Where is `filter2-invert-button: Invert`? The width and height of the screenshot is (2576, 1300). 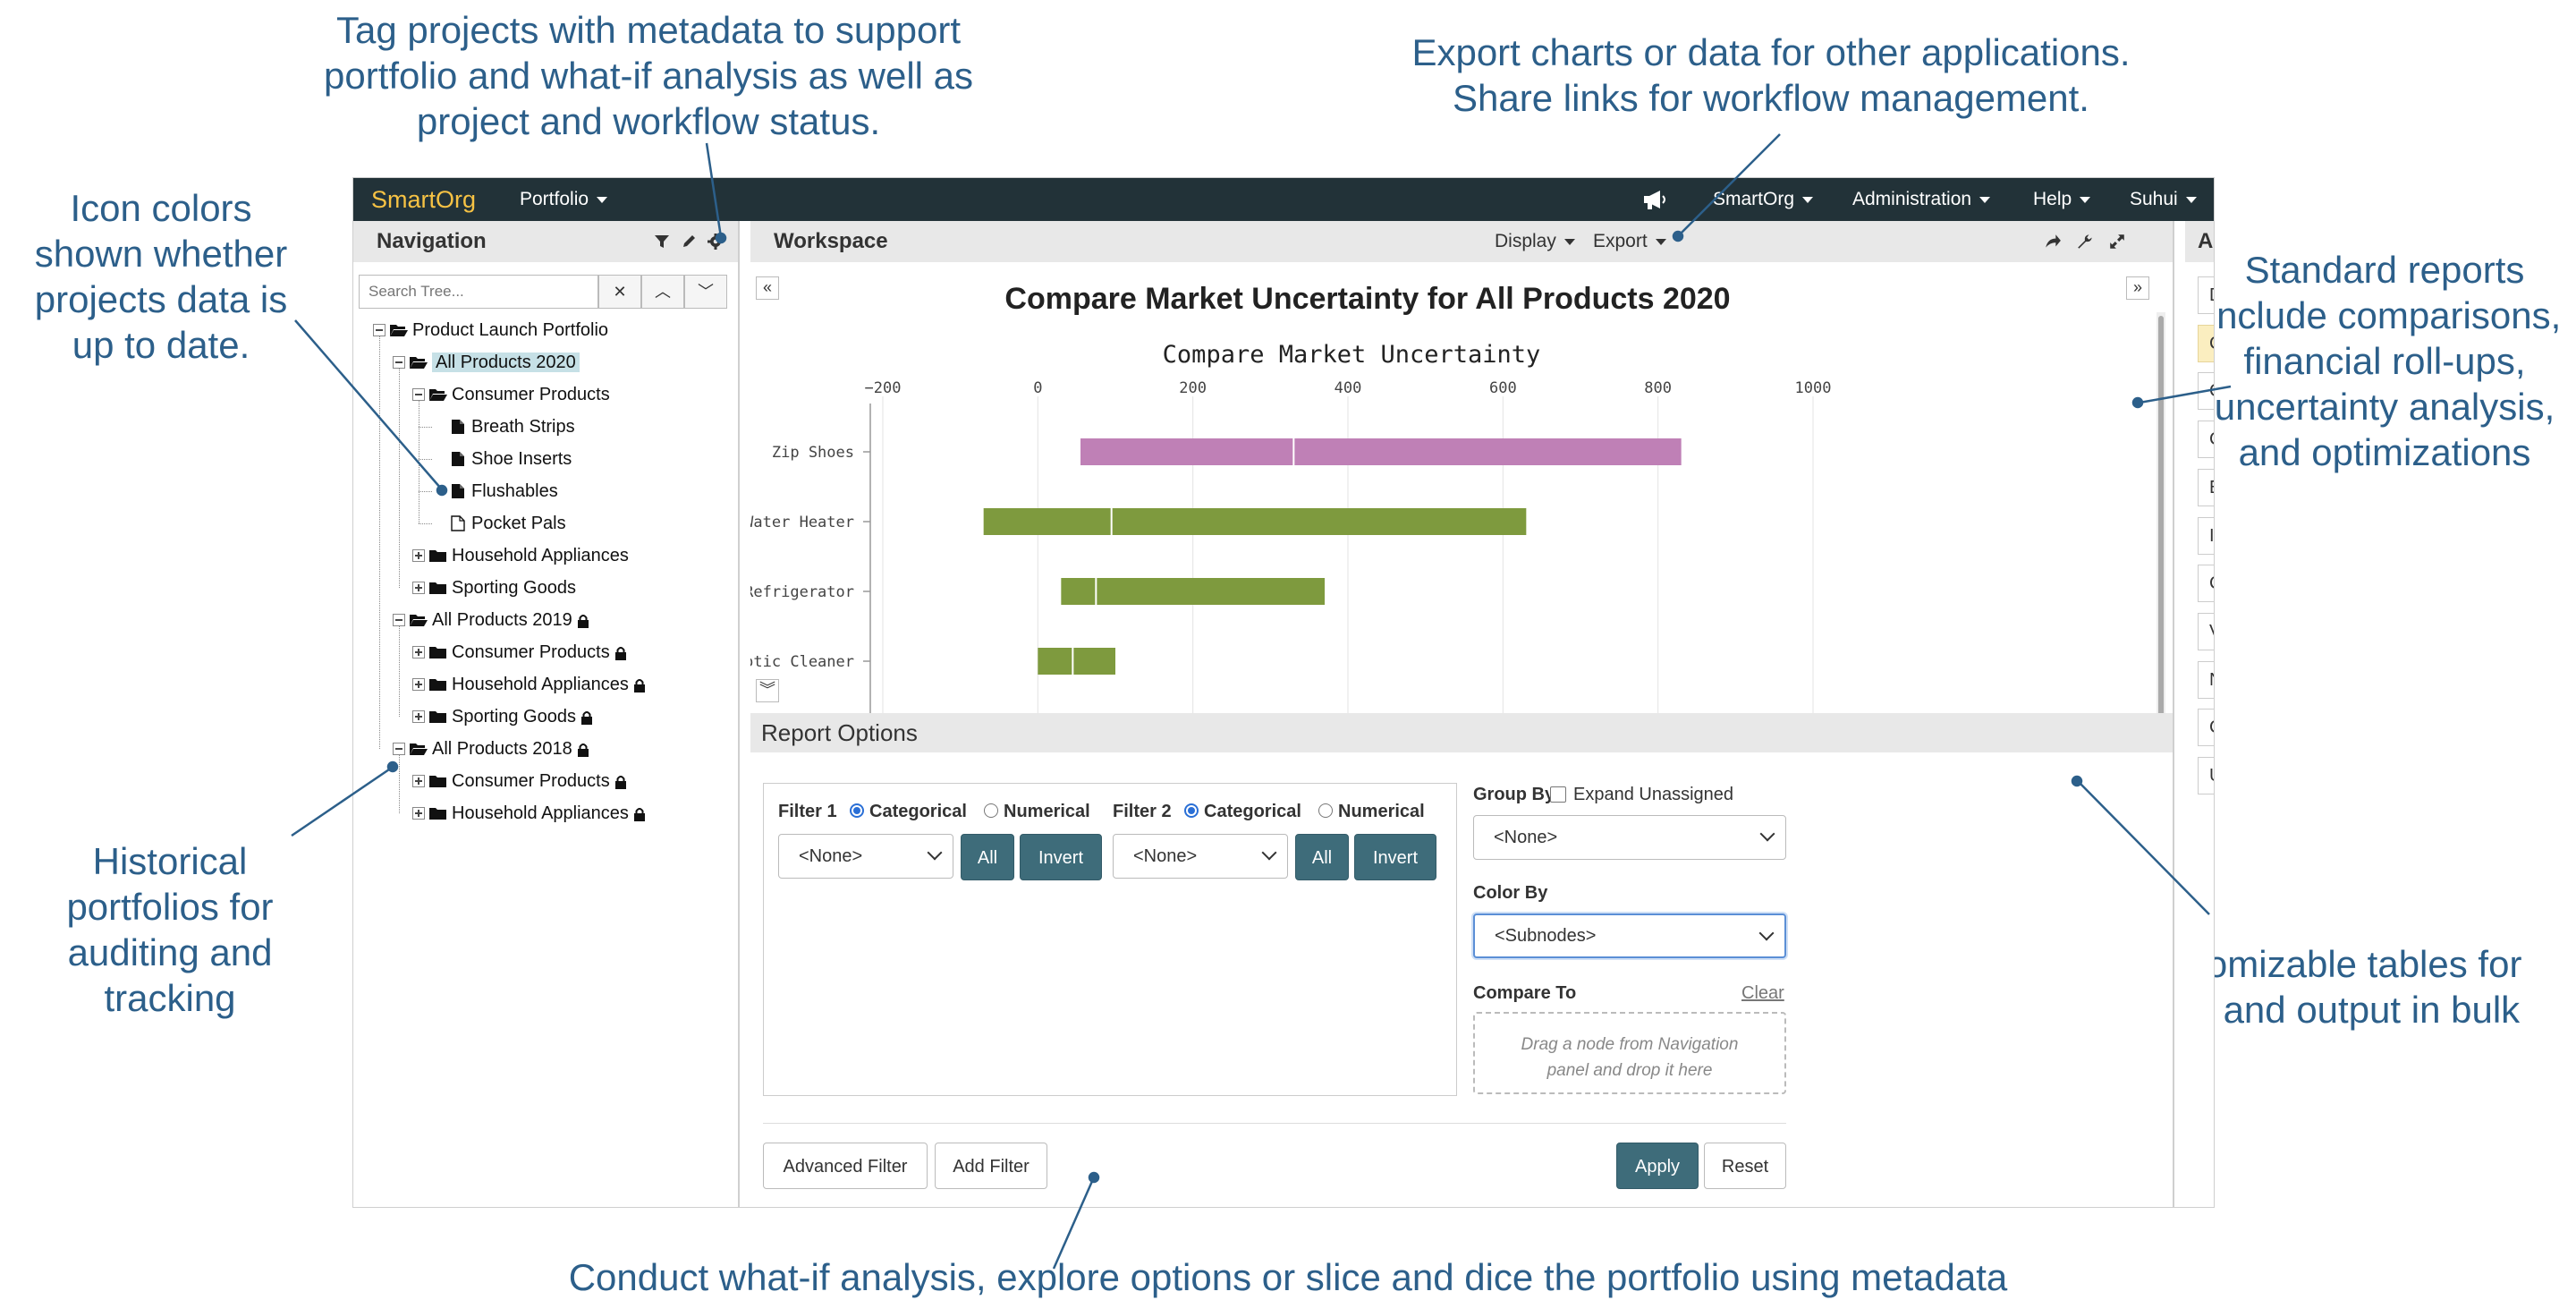 filter2-invert-button: Invert is located at coordinates (1395, 857).